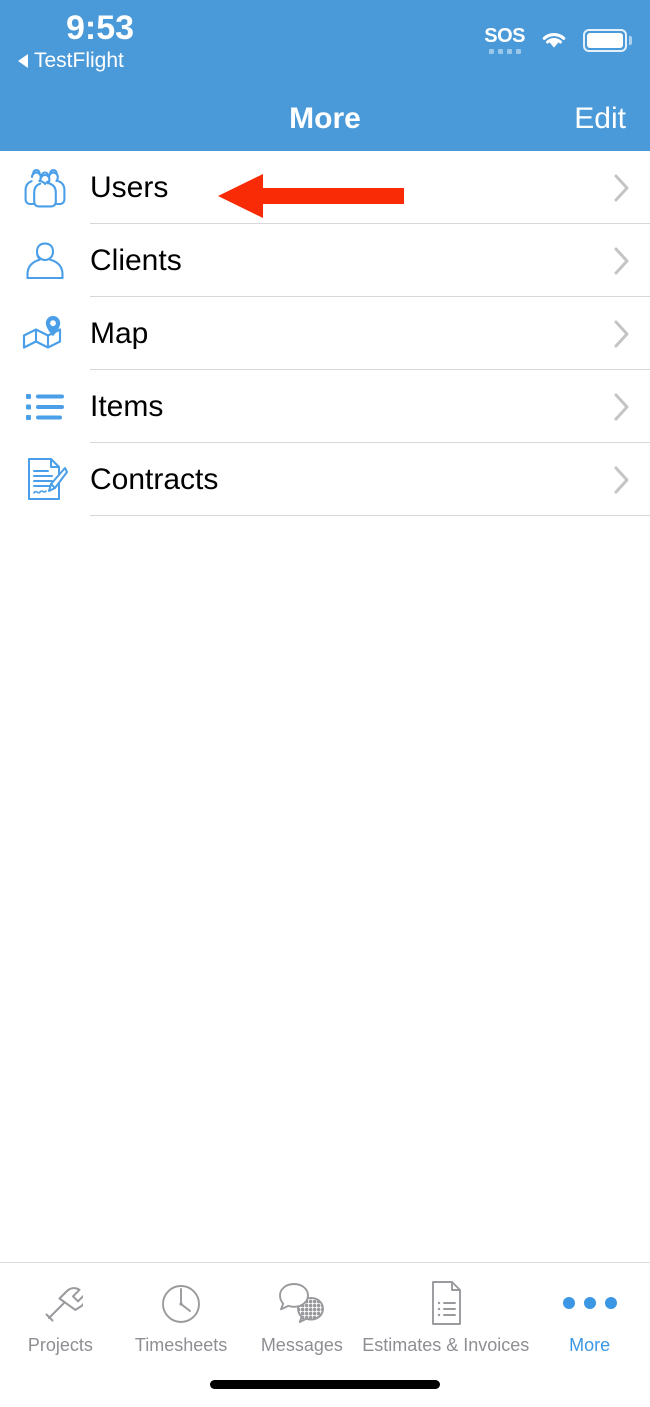 This screenshot has height=1407, width=650. I want to click on tab-estimates-invoices: Estimates & Invoices, so click(445, 1316).